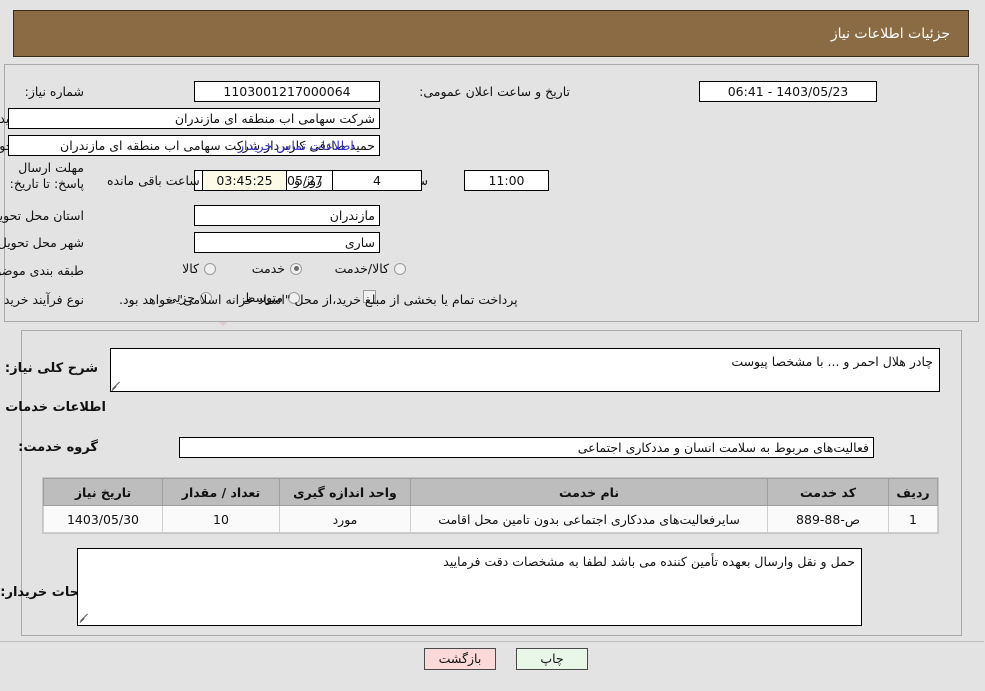 The image size is (985, 691). I want to click on category-radio-kala-khedmat: کالا/خدمت, so click(371, 268).